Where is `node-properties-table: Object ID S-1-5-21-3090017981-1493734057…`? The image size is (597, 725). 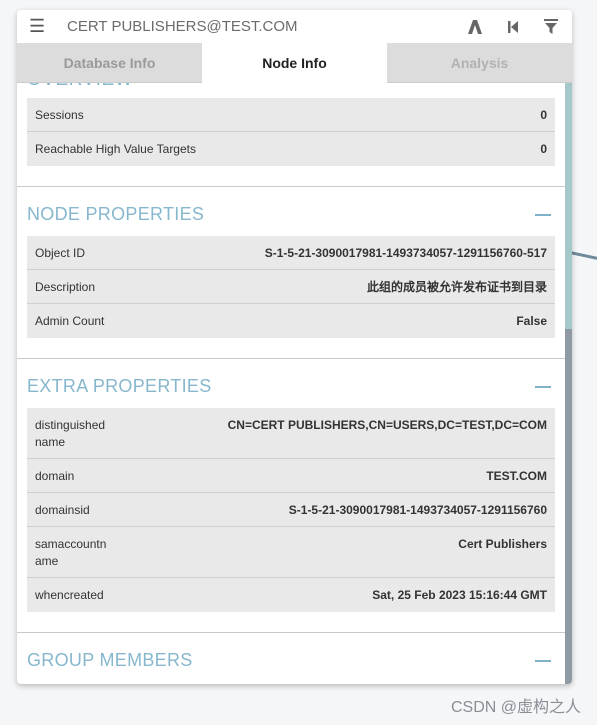
node-properties-table: Object ID S-1-5-21-3090017981-1493734057… is located at coordinates (291, 287).